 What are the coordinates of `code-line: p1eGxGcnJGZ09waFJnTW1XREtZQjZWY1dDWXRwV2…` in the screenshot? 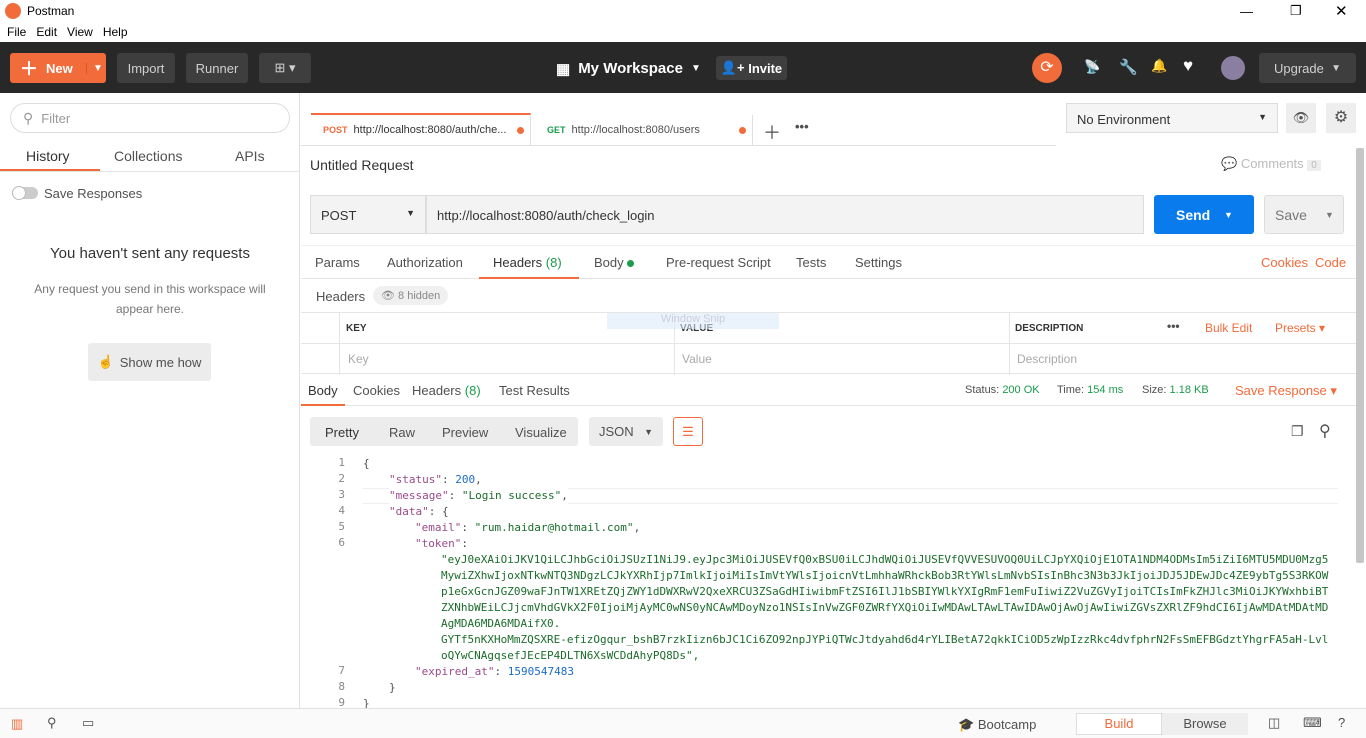 It's located at (885, 591).